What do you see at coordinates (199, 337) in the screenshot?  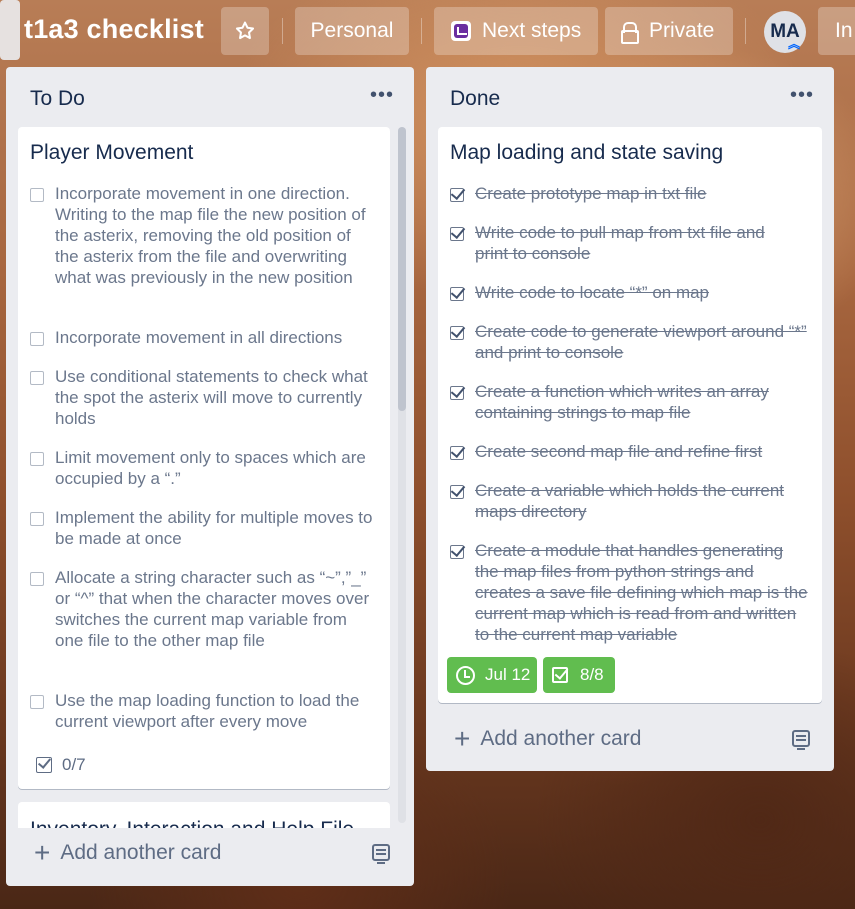 I see `checklist-item-text: Incorporate movement in all directions` at bounding box center [199, 337].